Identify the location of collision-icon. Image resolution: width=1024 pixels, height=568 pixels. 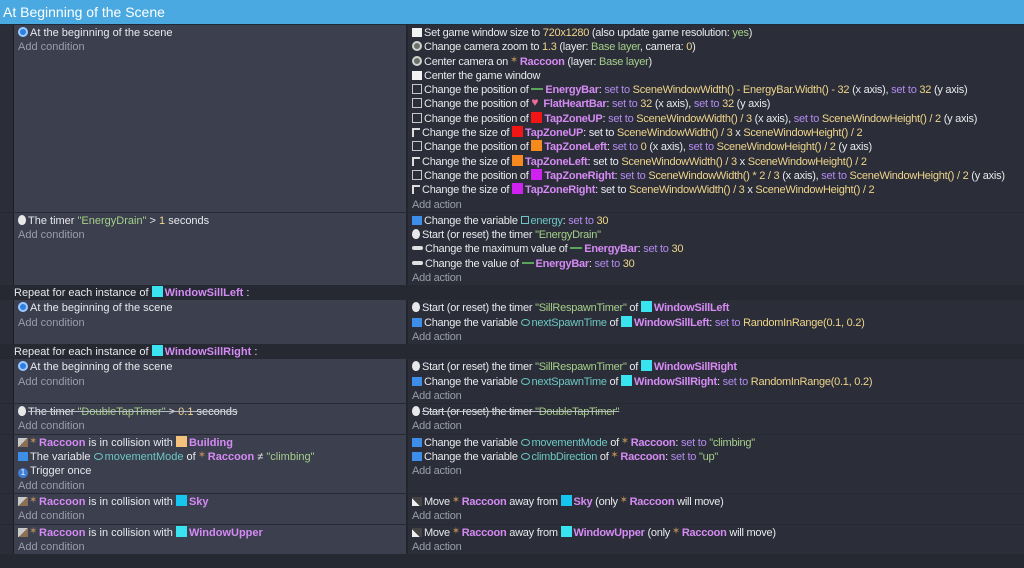
(23, 501).